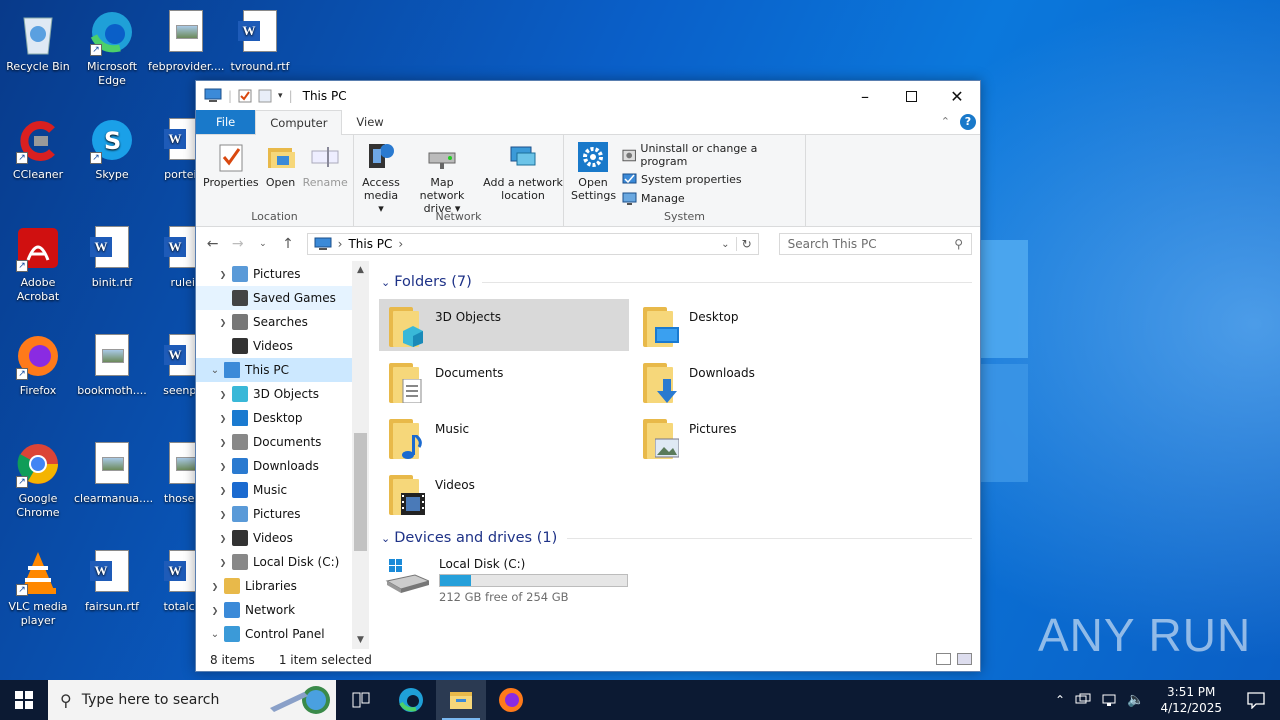 The width and height of the screenshot is (1280, 720). Describe the element at coordinates (274, 562) in the screenshot. I see `nav-item-local-disk-c: ❯ Local Disk (C:)` at that location.